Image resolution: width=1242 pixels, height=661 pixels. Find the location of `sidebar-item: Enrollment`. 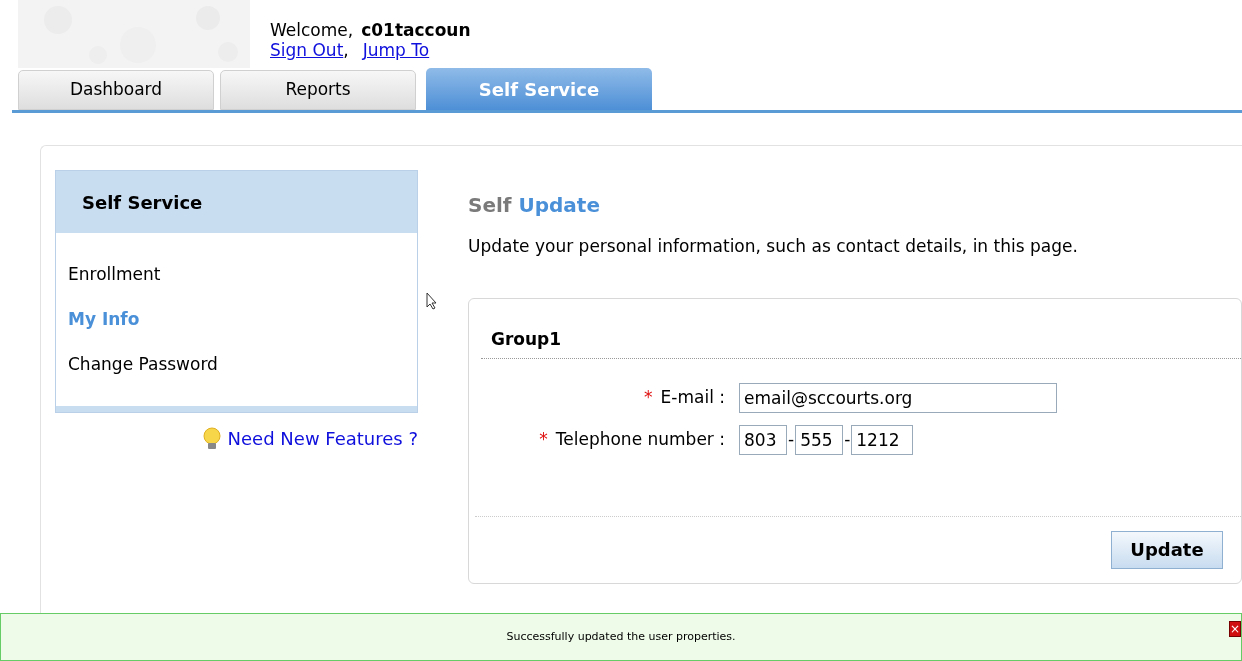

sidebar-item: Enrollment is located at coordinates (114, 274).